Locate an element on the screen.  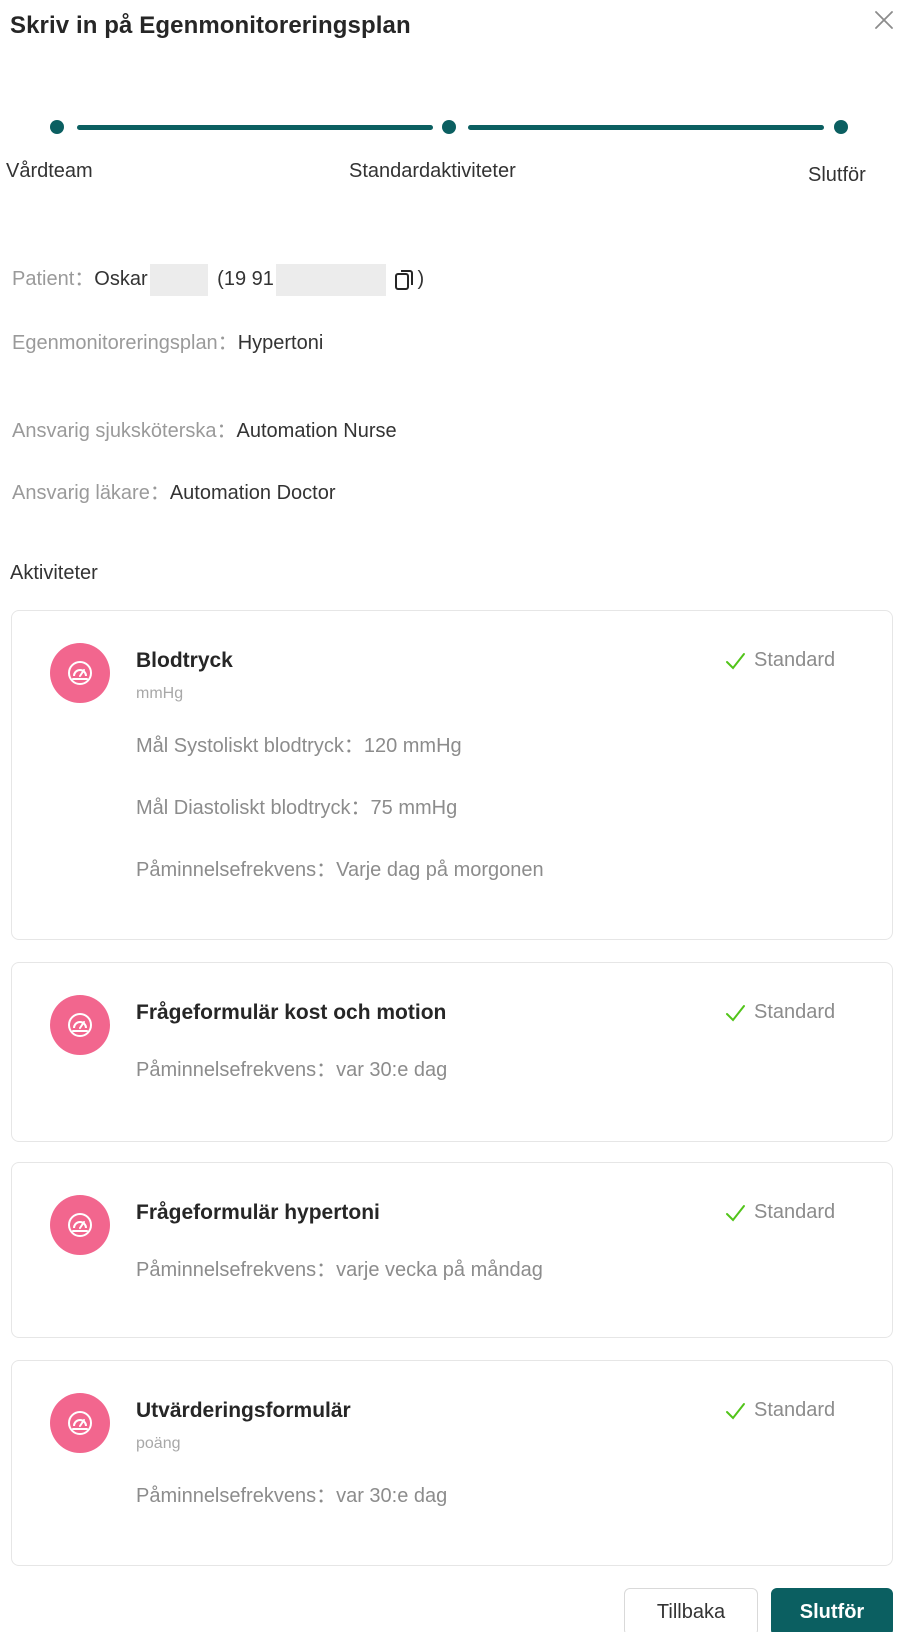
dialog-title: Skriv in på Egenmonitoreringsplan is located at coordinates (210, 25).